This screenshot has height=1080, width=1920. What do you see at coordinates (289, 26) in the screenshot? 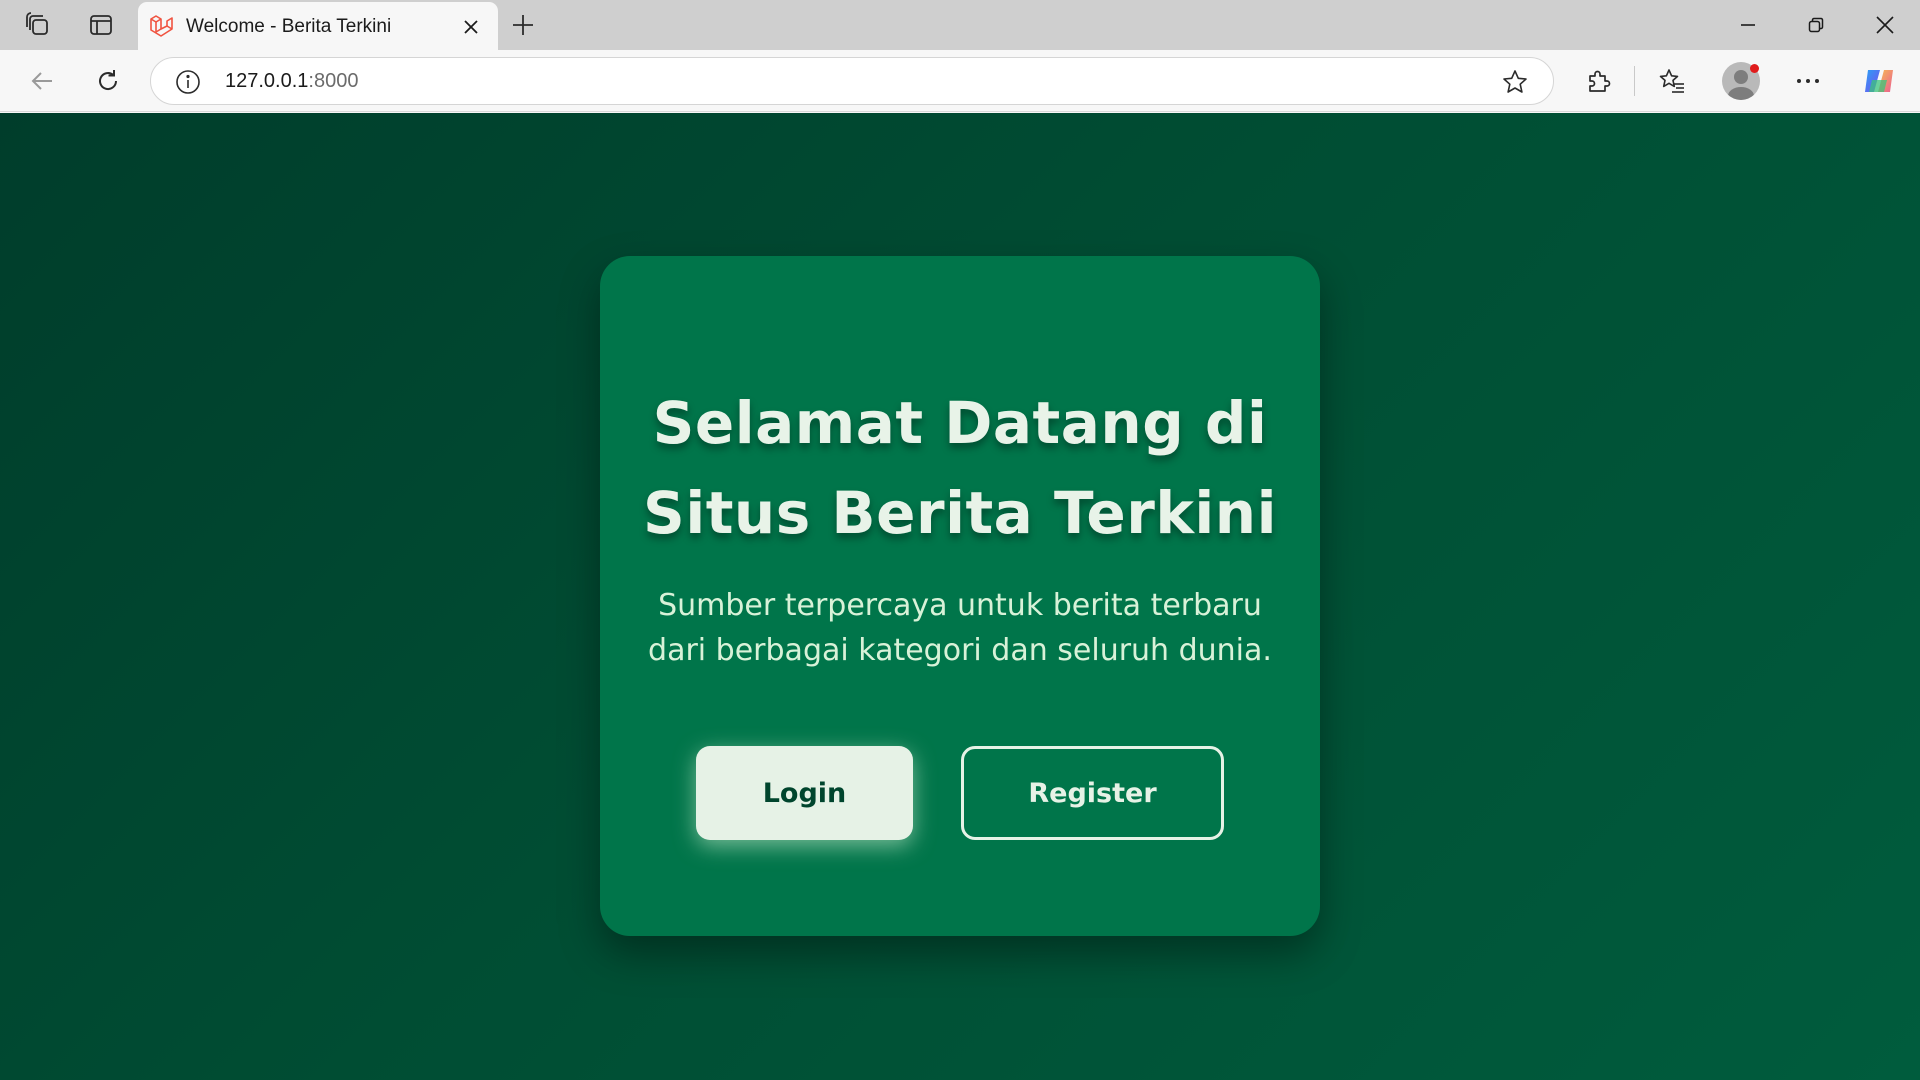
I see `tab-title: Welcome - Berita Terkini` at bounding box center [289, 26].